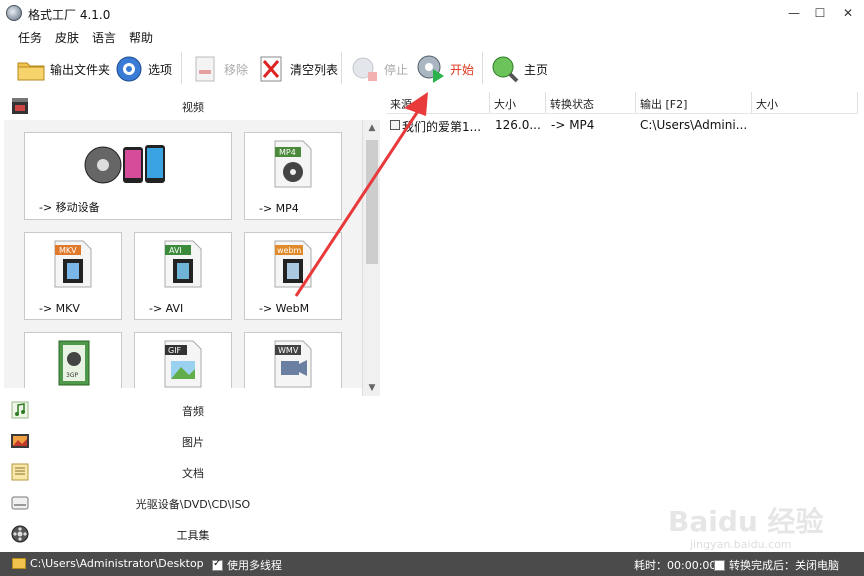 Image resolution: width=864 pixels, height=576 pixels. Describe the element at coordinates (462, 69) in the screenshot. I see `start-label: 开始` at that location.